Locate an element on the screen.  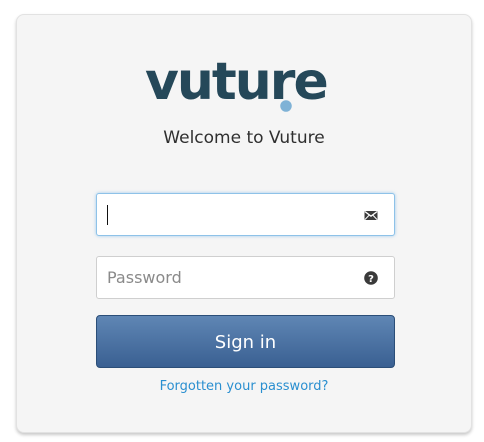
welcome-heading: Welcome to Vuture is located at coordinates (244, 138).